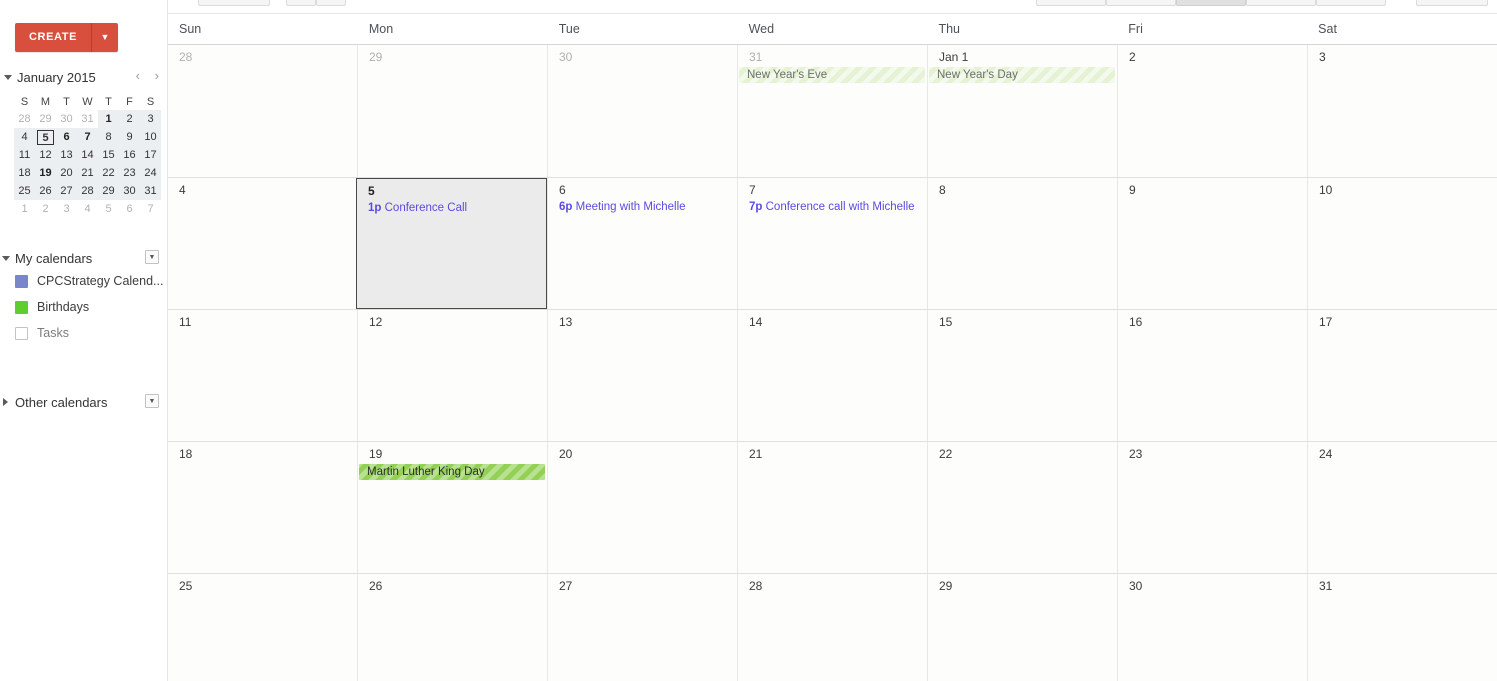  Describe the element at coordinates (1402, 451) in the screenshot. I see `day-number: 24` at that location.